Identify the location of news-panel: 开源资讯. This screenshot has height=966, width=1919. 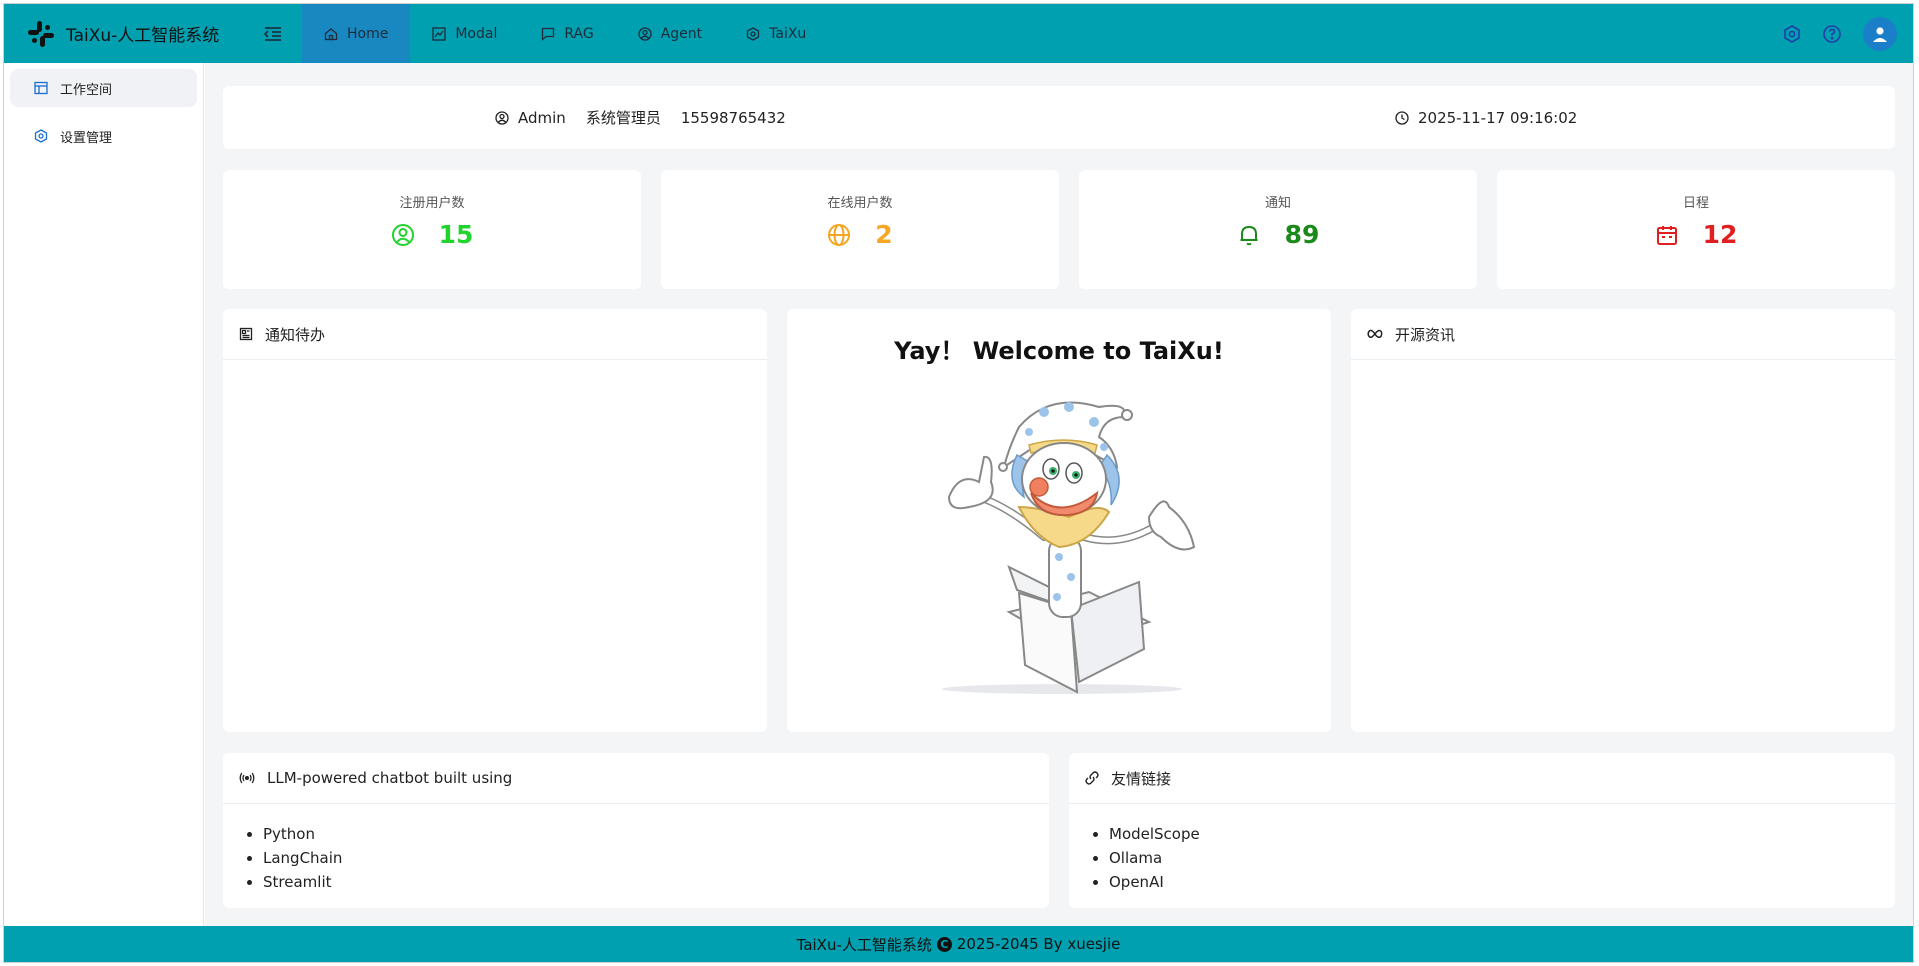
(1623, 520).